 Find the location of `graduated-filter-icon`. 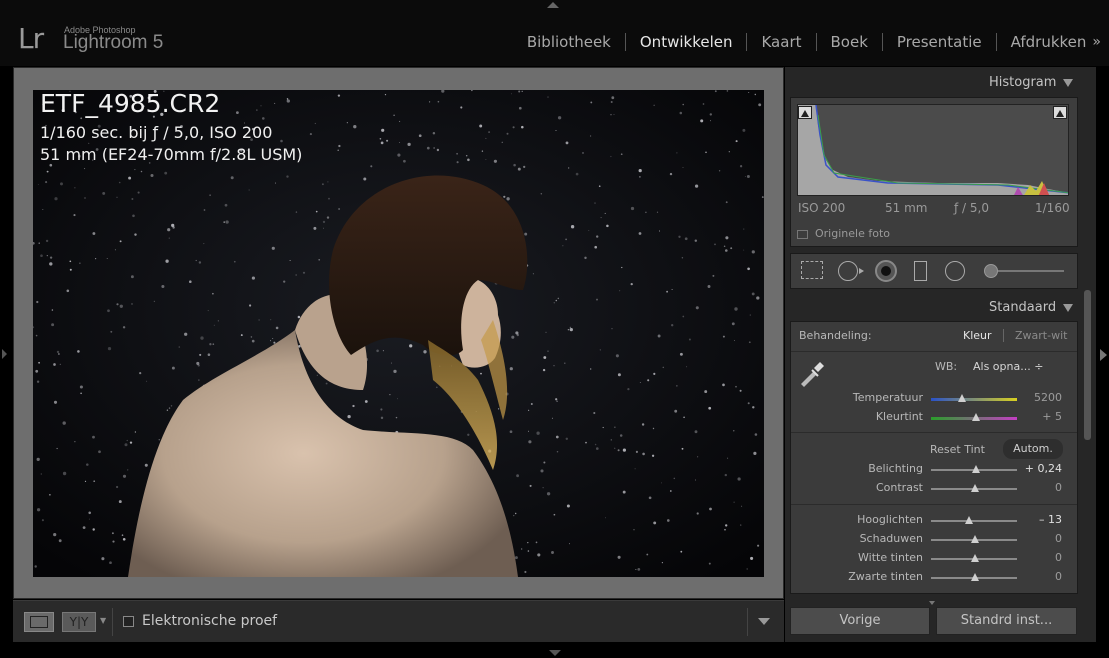

graduated-filter-icon is located at coordinates (920, 271).